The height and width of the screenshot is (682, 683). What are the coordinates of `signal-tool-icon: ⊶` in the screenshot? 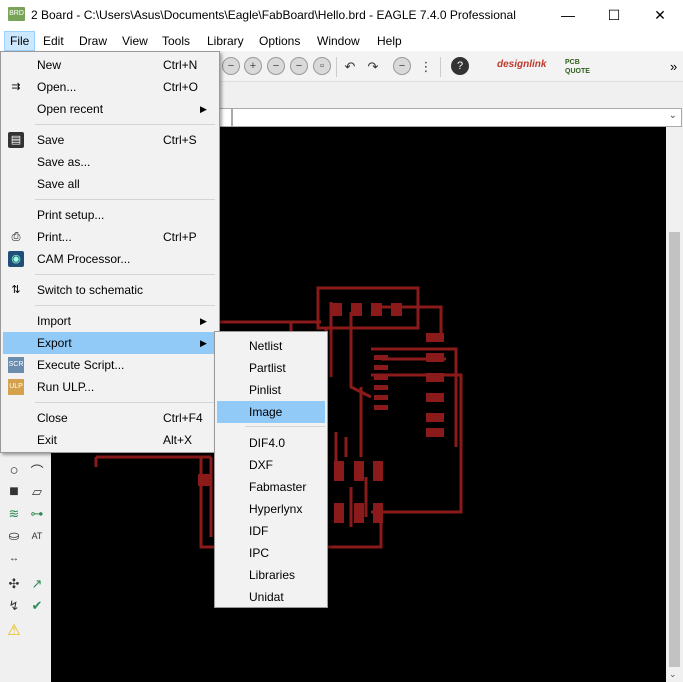 It's located at (37, 514).